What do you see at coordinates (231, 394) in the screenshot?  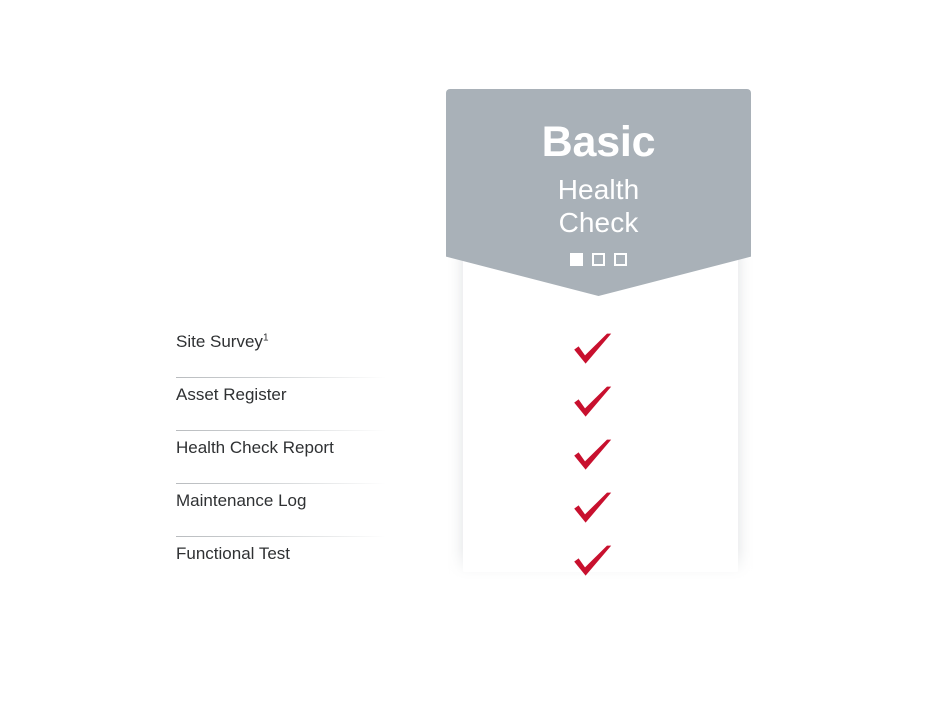 I see `feature-label-asset-register: Asset Register` at bounding box center [231, 394].